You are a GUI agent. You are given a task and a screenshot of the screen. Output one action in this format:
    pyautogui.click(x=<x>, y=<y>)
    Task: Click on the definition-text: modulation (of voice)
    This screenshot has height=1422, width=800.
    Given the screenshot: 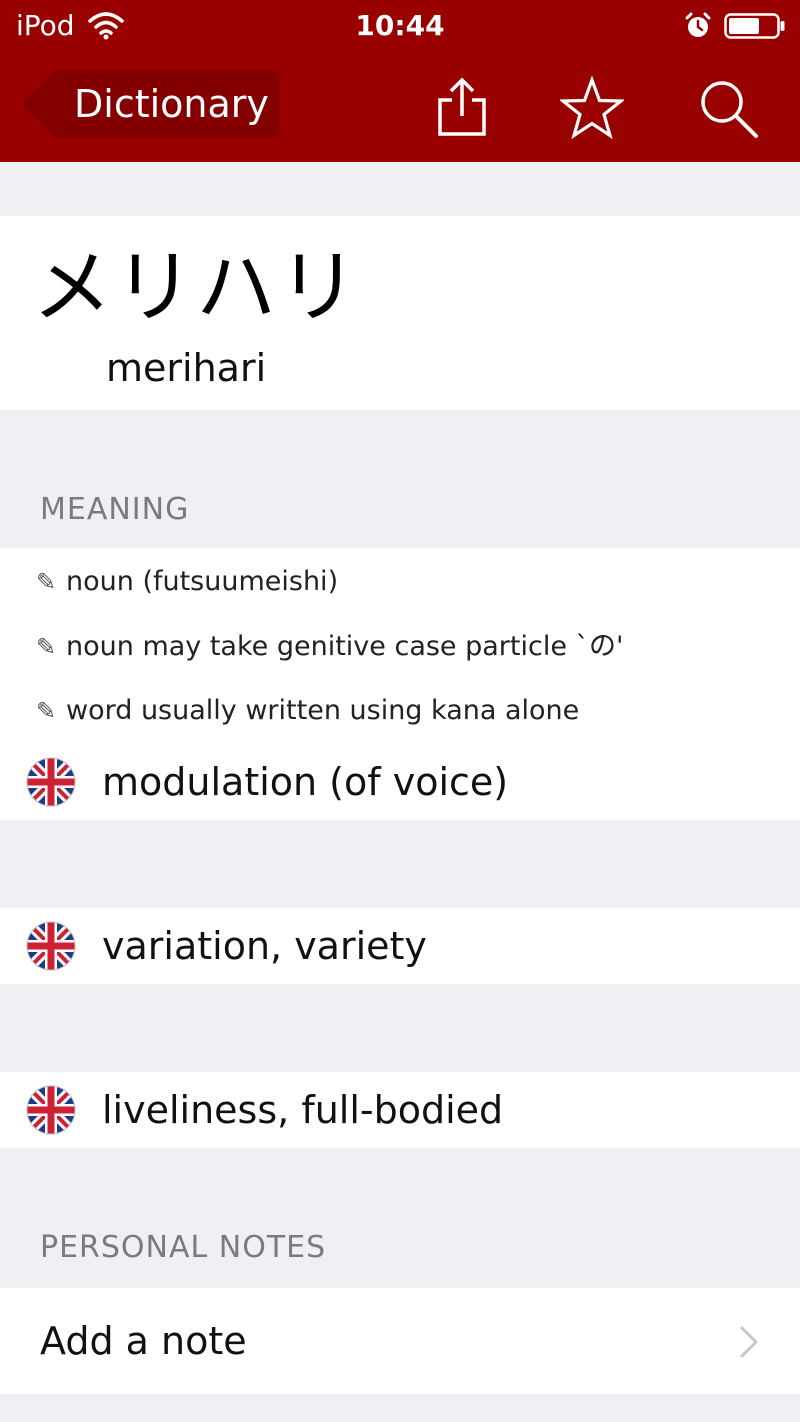 What is the action you would take?
    pyautogui.click(x=305, y=782)
    